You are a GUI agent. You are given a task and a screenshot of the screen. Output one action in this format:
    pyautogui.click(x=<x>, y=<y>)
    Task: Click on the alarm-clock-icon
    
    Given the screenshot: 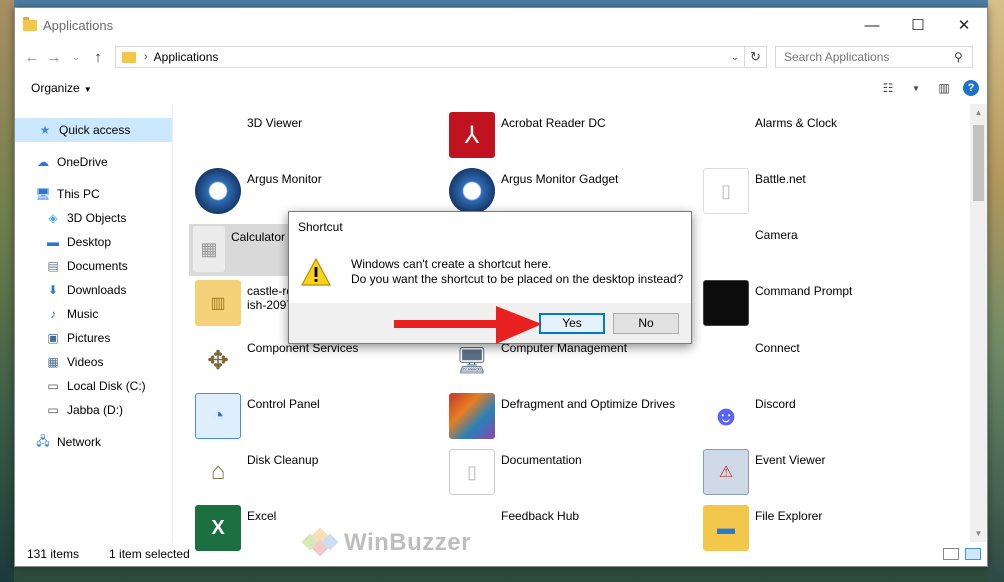 What is the action you would take?
    pyautogui.click(x=726, y=135)
    